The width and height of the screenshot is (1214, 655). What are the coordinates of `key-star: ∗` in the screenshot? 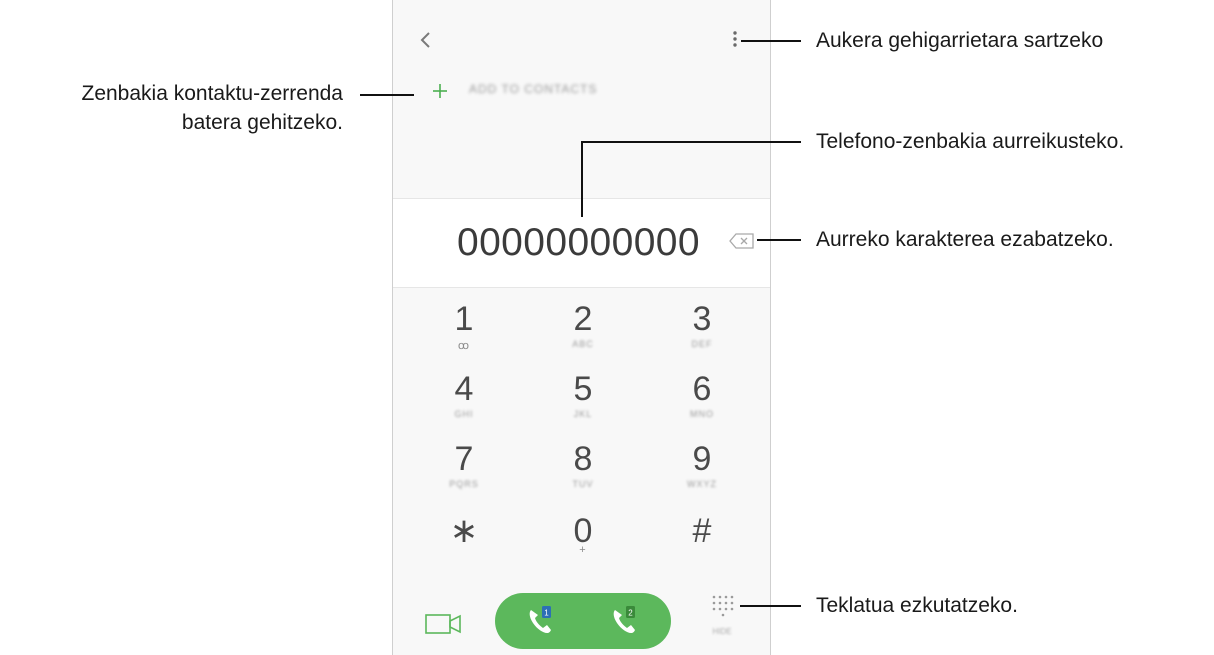 It's located at (464, 531).